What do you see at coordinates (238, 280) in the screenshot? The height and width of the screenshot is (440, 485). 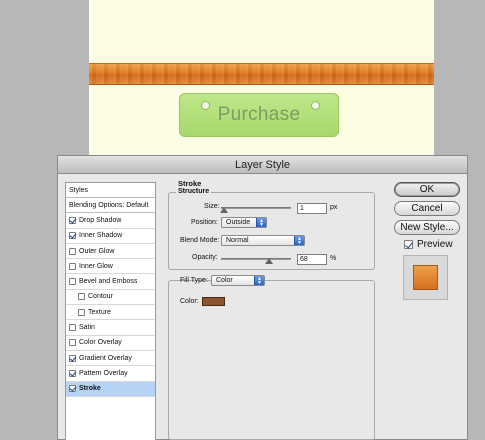 I see `fill-type-select: Color ▲ ▼` at bounding box center [238, 280].